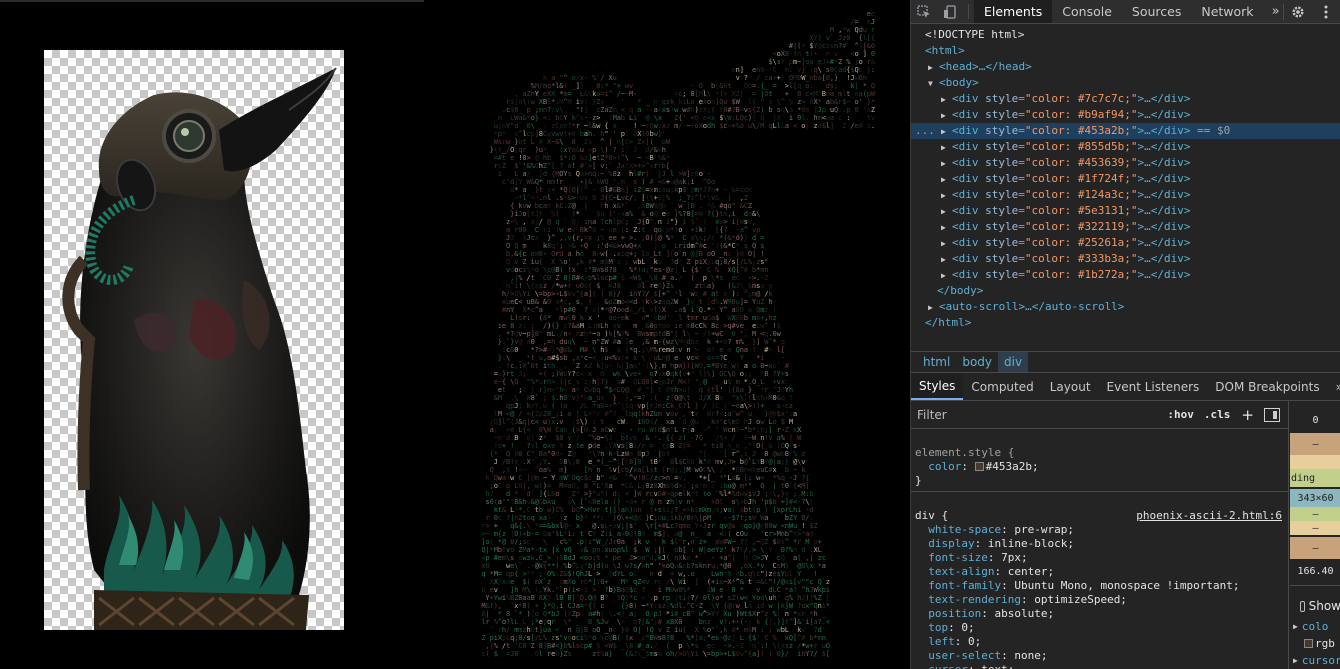 This screenshot has height=669, width=1340. Describe the element at coordinates (1125, 243) in the screenshot. I see `dom-node-div: ▶ <div style="color: #25261a;">…</div>` at that location.